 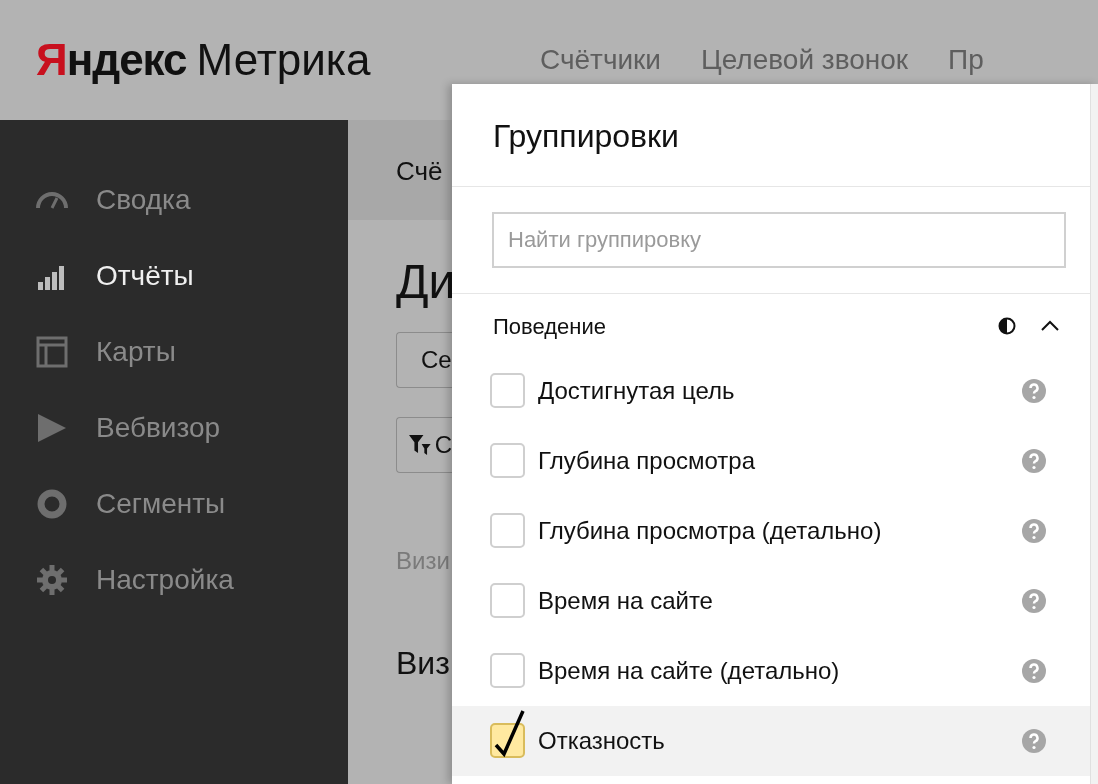 I want to click on breadcrumb: Счё, so click(x=419, y=171).